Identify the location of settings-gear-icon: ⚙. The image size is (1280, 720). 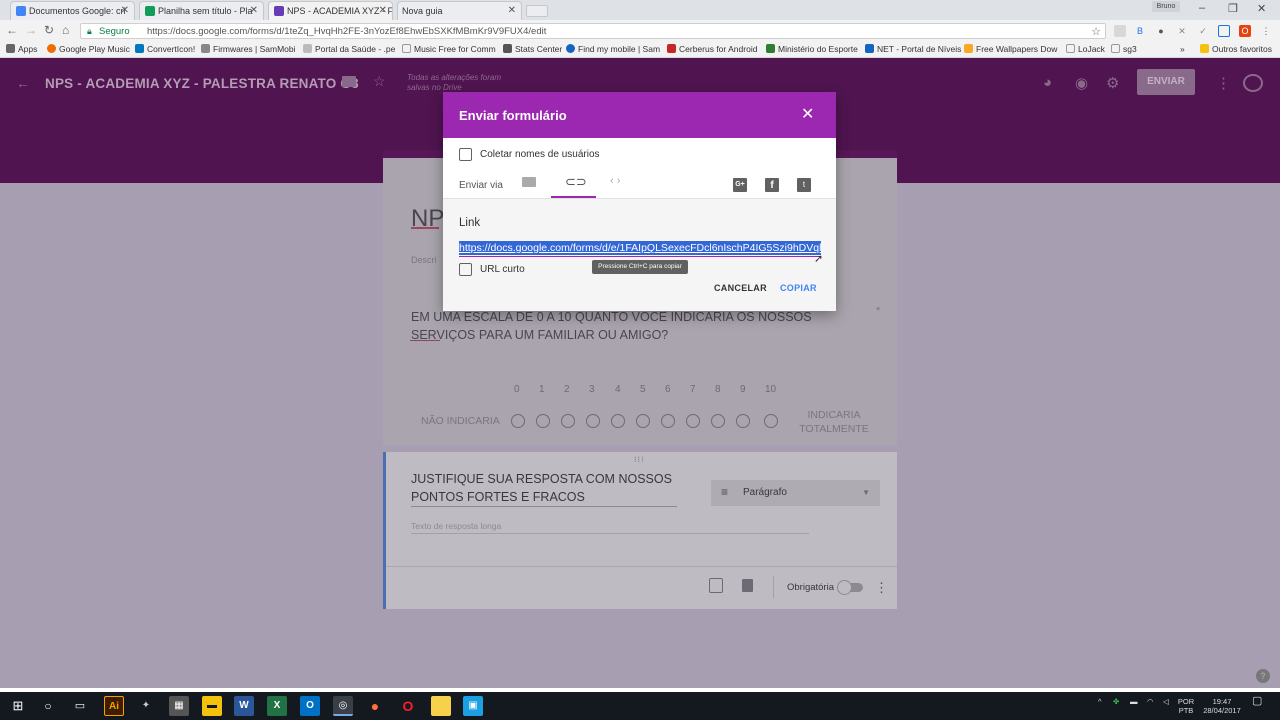
(1112, 83).